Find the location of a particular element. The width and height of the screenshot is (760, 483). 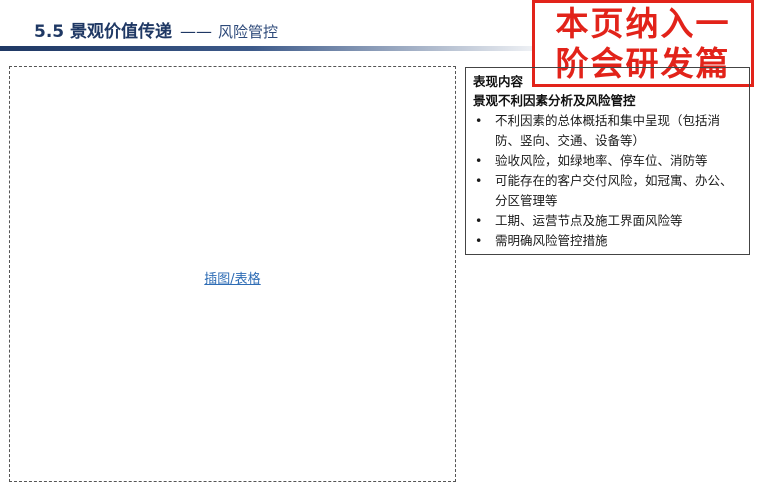

title-dash: —— is located at coordinates (196, 31).